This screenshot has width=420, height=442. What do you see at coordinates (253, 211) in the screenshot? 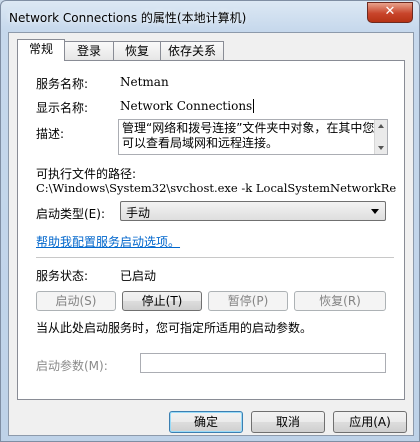
I see `startup-type-select: 手动` at bounding box center [253, 211].